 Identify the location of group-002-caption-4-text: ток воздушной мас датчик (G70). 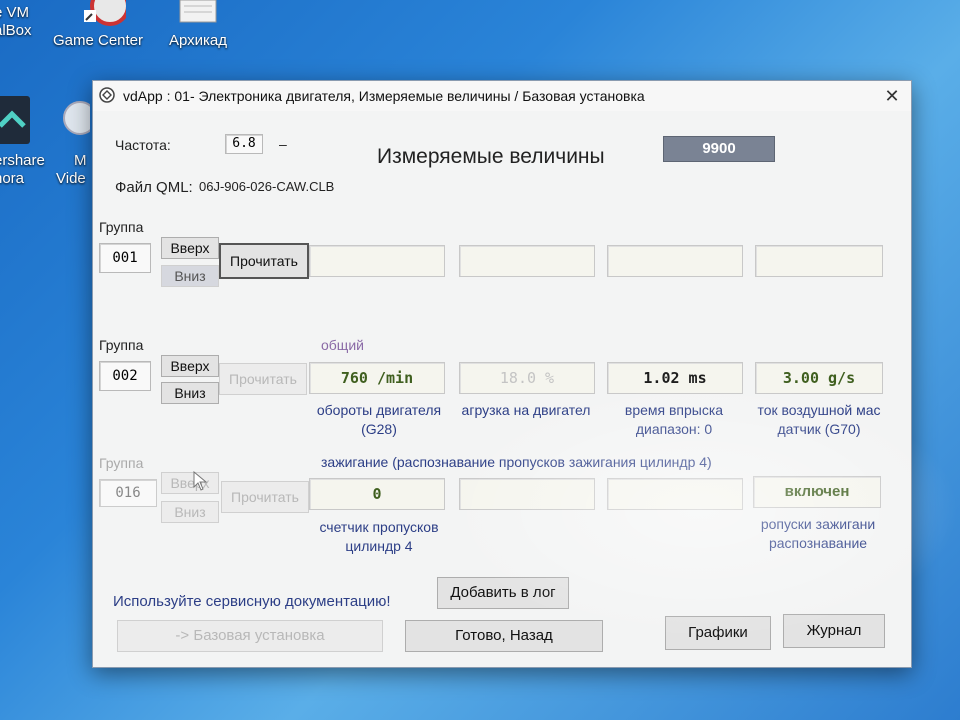
(819, 419).